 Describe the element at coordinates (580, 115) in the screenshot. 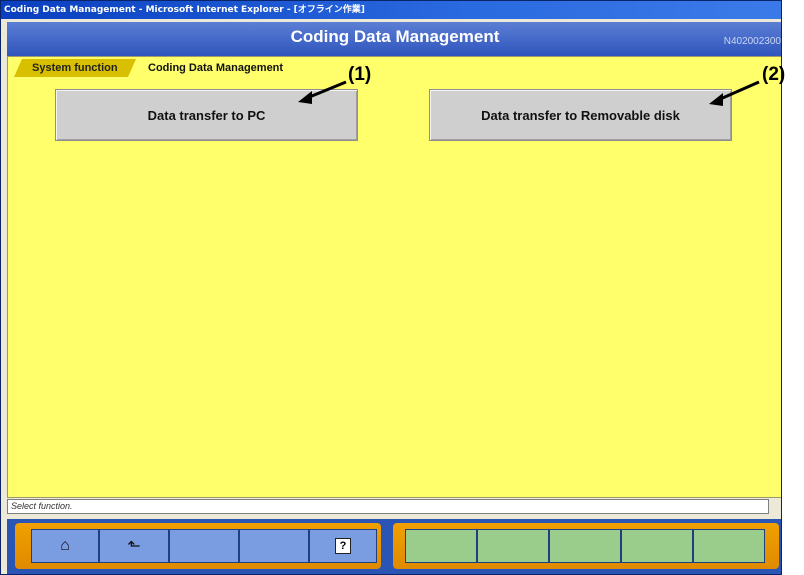

I see `data-transfer-to-removable-disk-button: Data transfer to Removable disk` at that location.